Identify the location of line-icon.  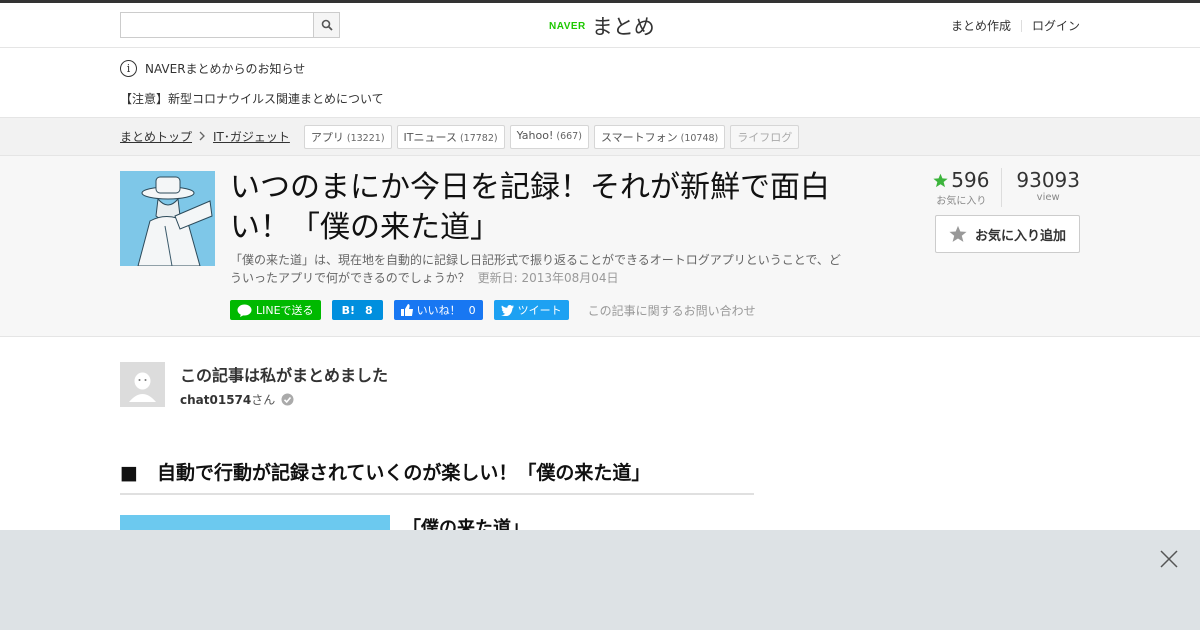
(244, 310).